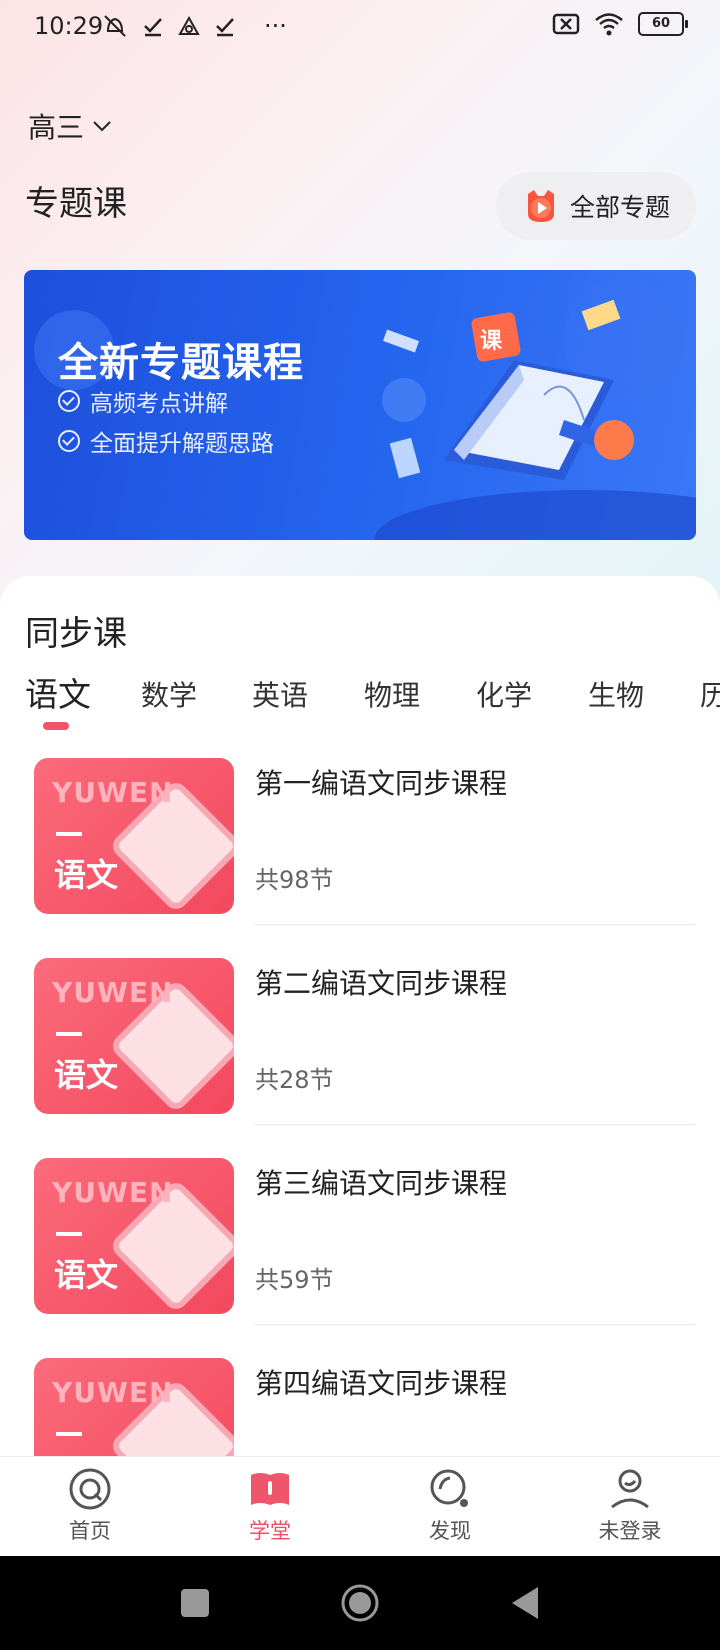  Describe the element at coordinates (58, 692) in the screenshot. I see `tab-chinese: 语文` at that location.